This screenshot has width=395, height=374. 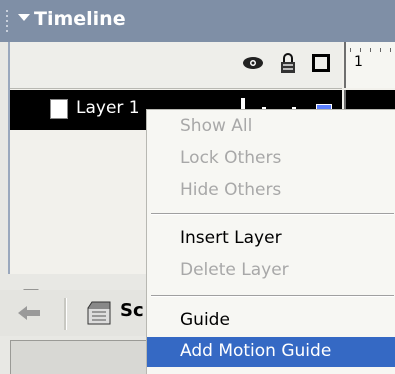 I want to click on toolbar-separator, so click(x=65, y=314).